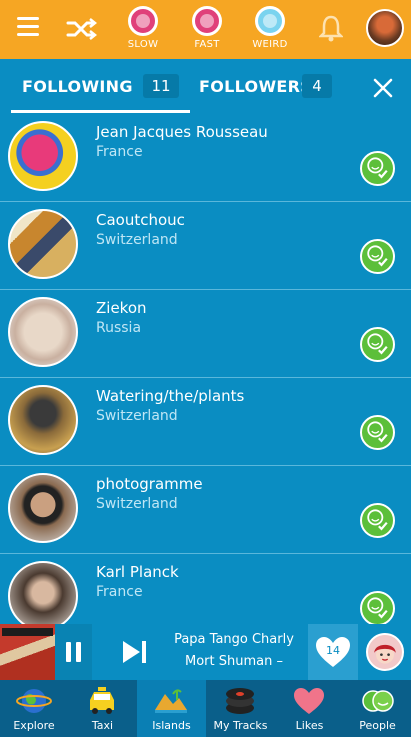 This screenshot has width=411, height=737. What do you see at coordinates (121, 308) in the screenshot?
I see `person-name: Ziekon` at bounding box center [121, 308].